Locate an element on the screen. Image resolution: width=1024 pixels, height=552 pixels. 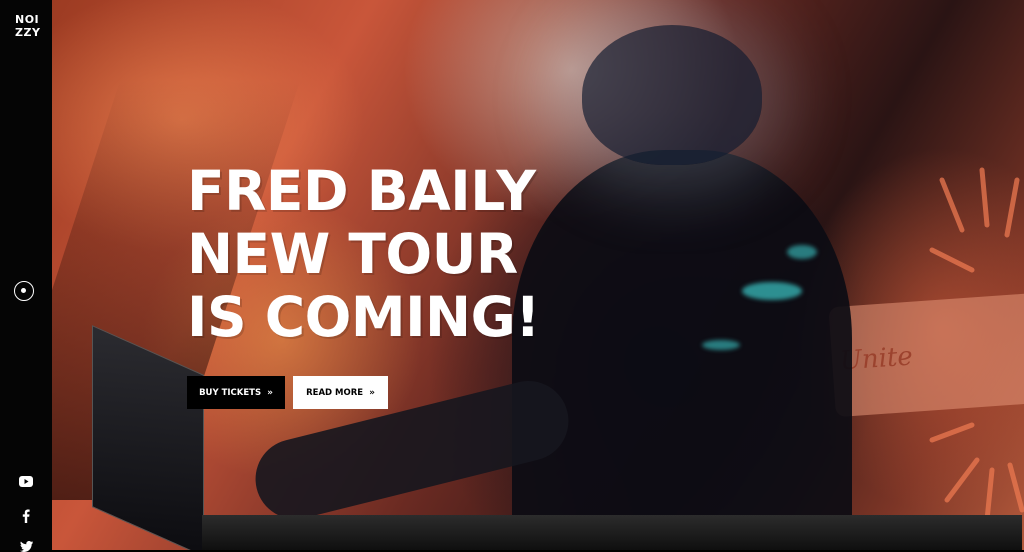
read-more-button: READ MORE » is located at coordinates (340, 392).